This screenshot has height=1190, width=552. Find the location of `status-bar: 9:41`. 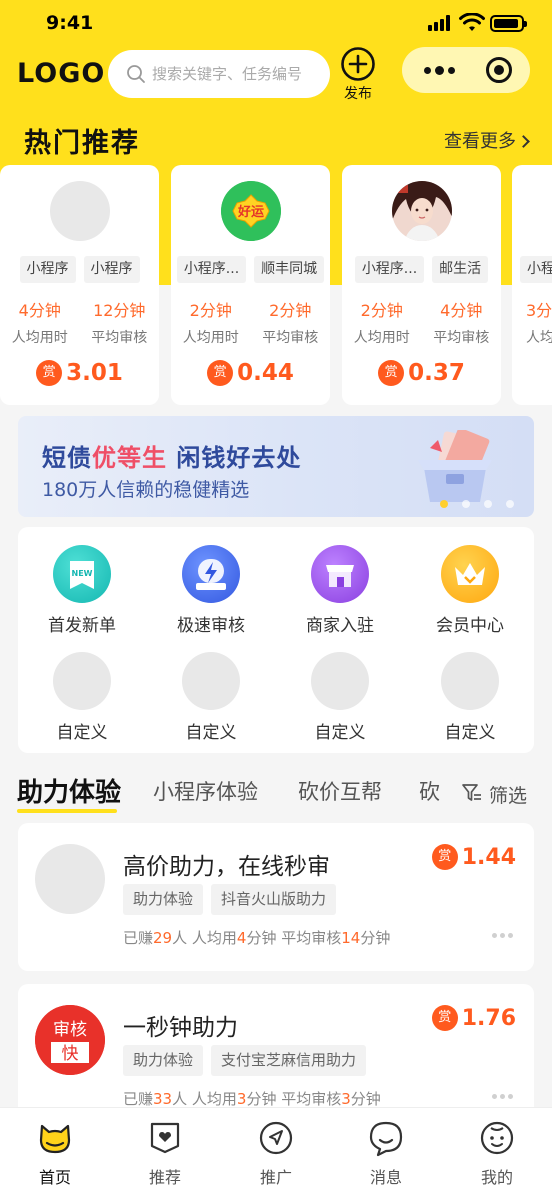

status-bar: 9:41 is located at coordinates (276, 23).